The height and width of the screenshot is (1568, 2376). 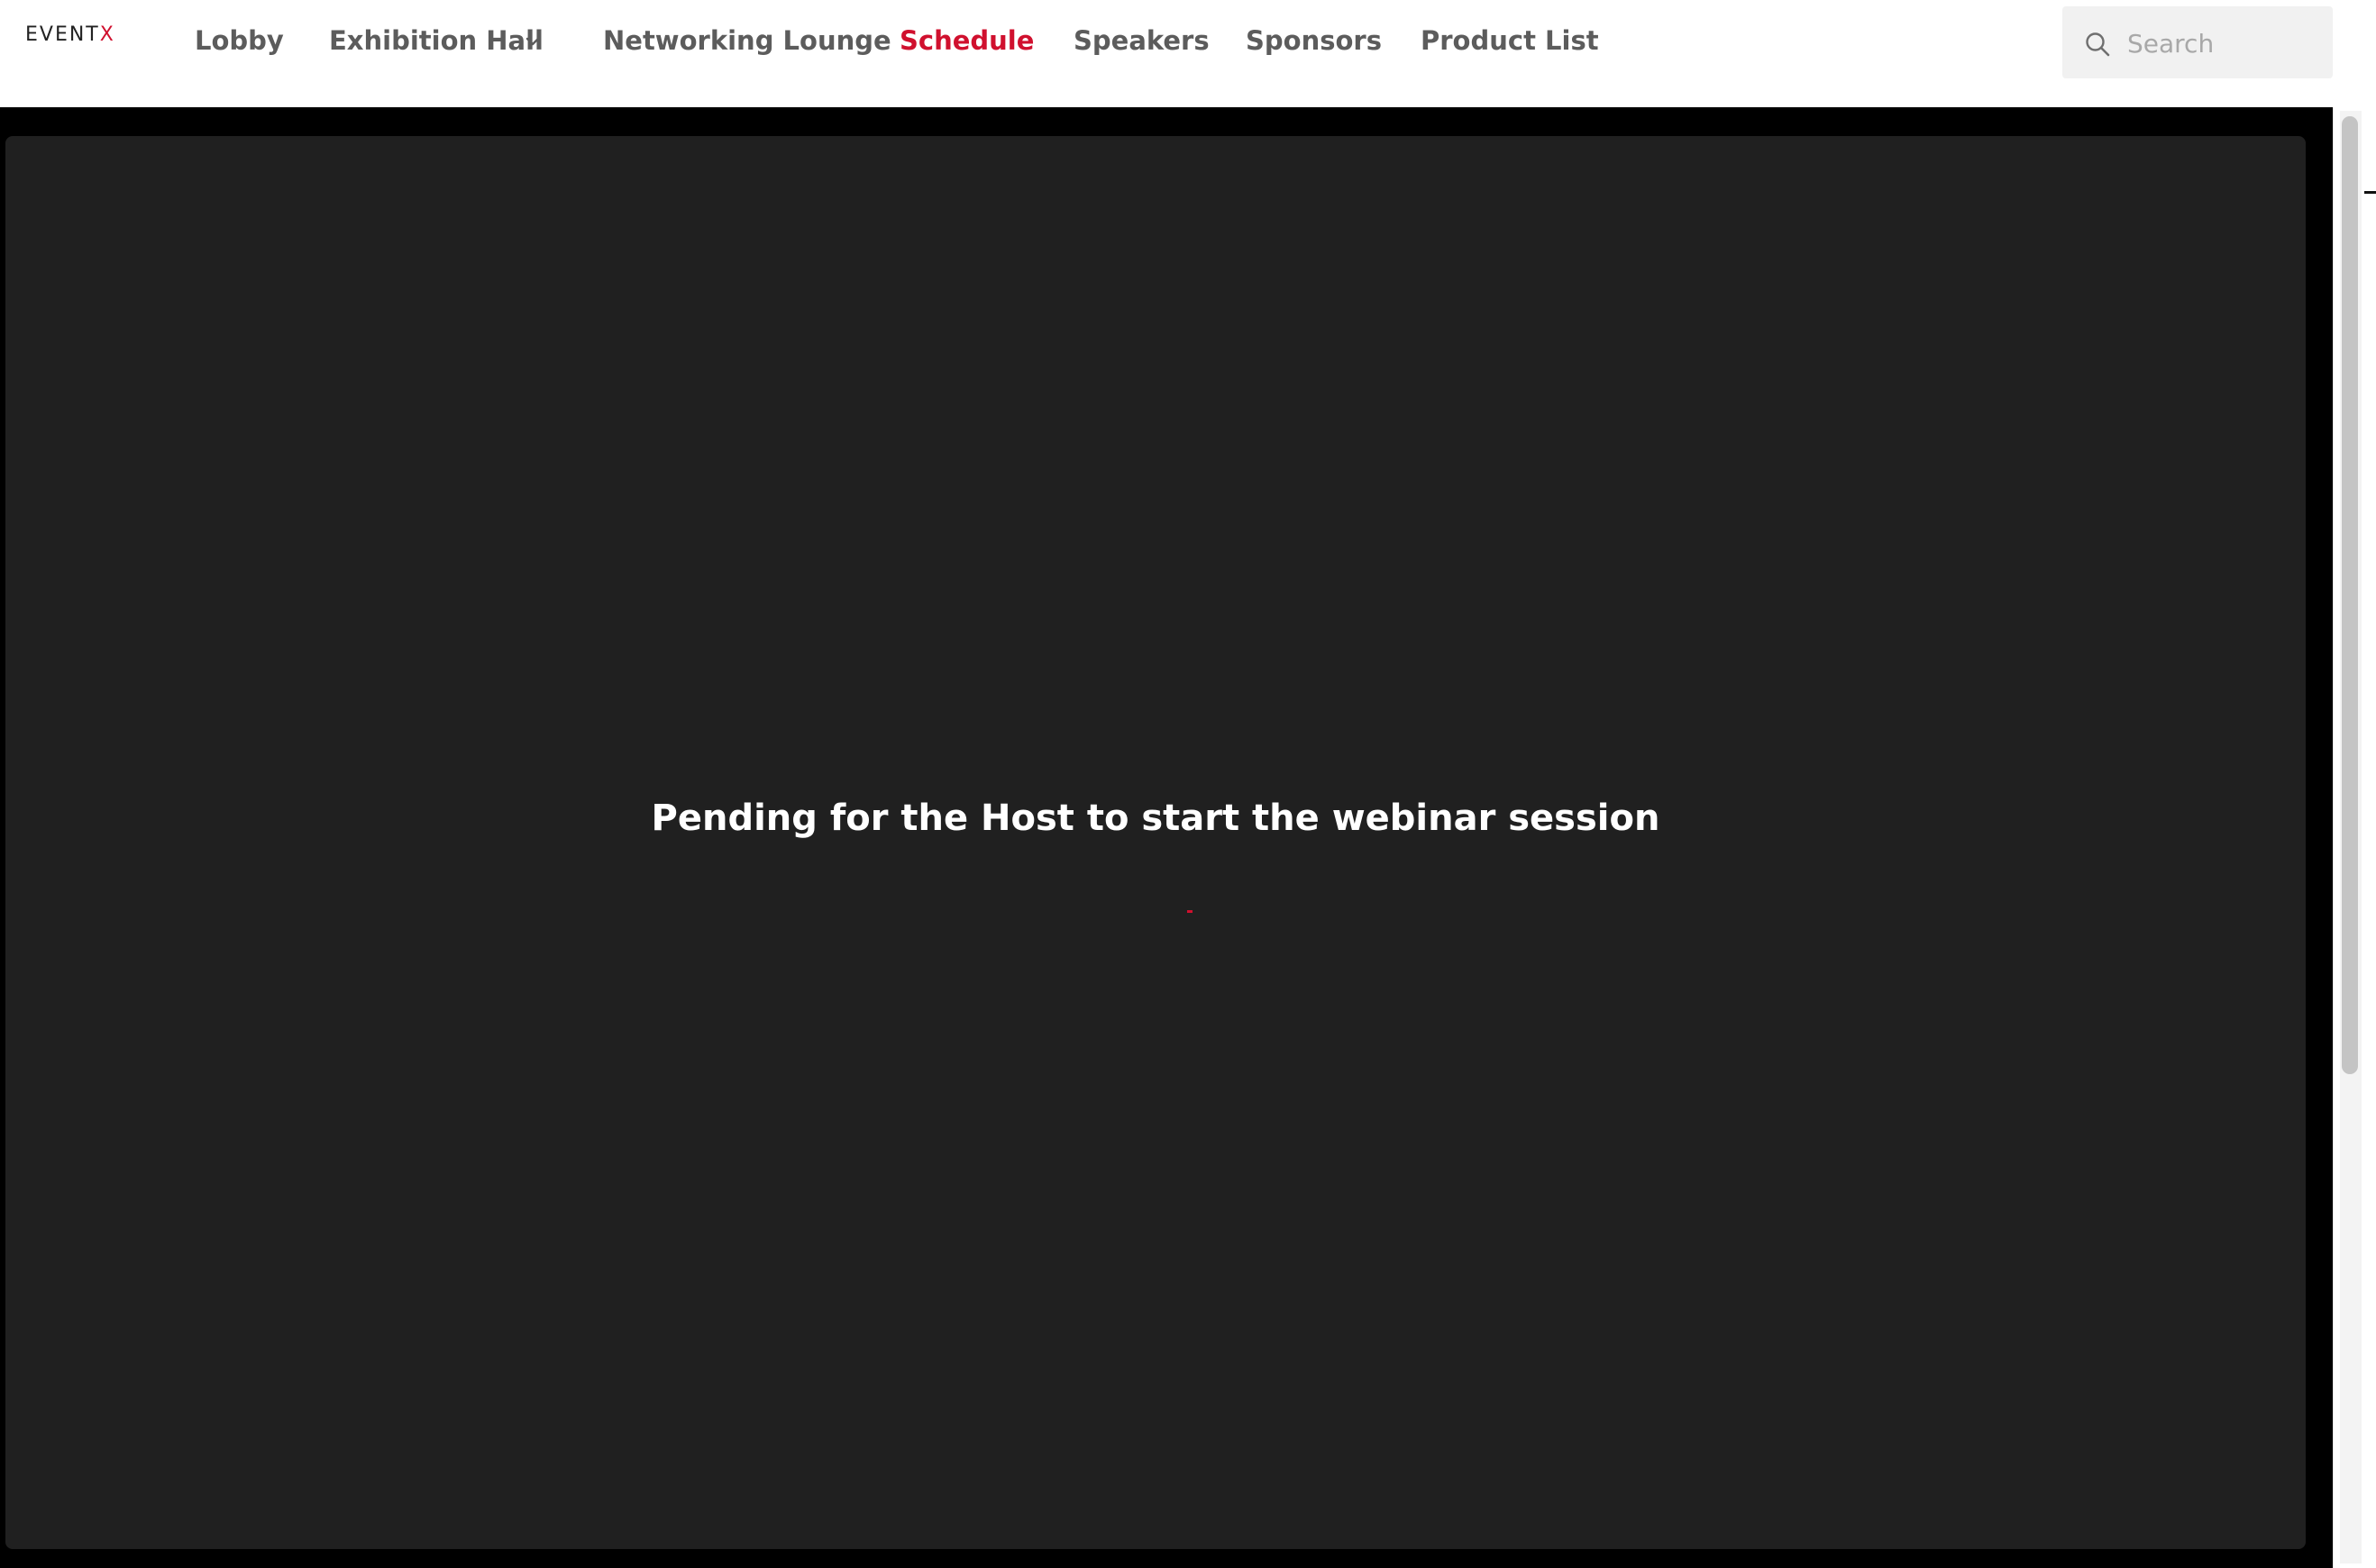 I want to click on nav-item-networking-lounge: Networking Lounge, so click(x=747, y=40).